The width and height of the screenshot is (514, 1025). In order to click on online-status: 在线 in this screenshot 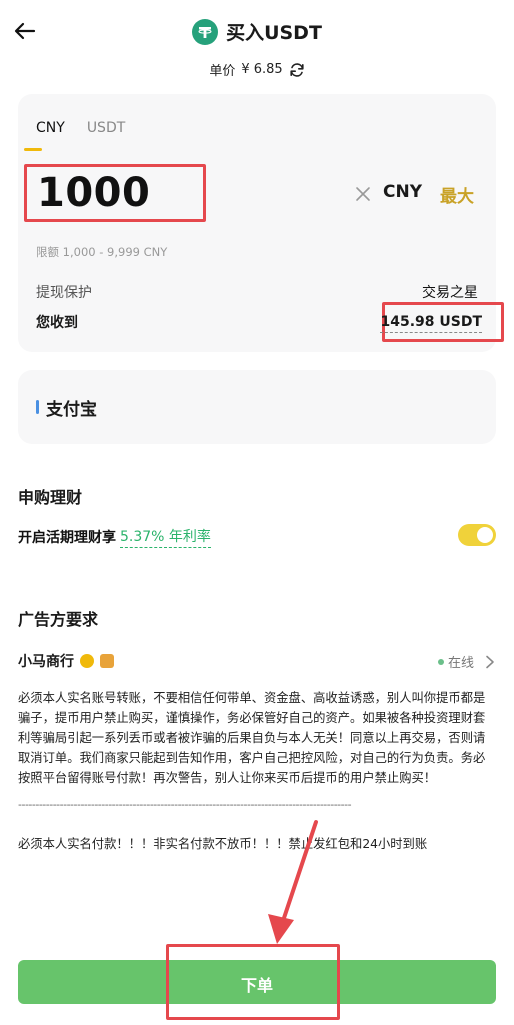, I will do `click(466, 661)`.